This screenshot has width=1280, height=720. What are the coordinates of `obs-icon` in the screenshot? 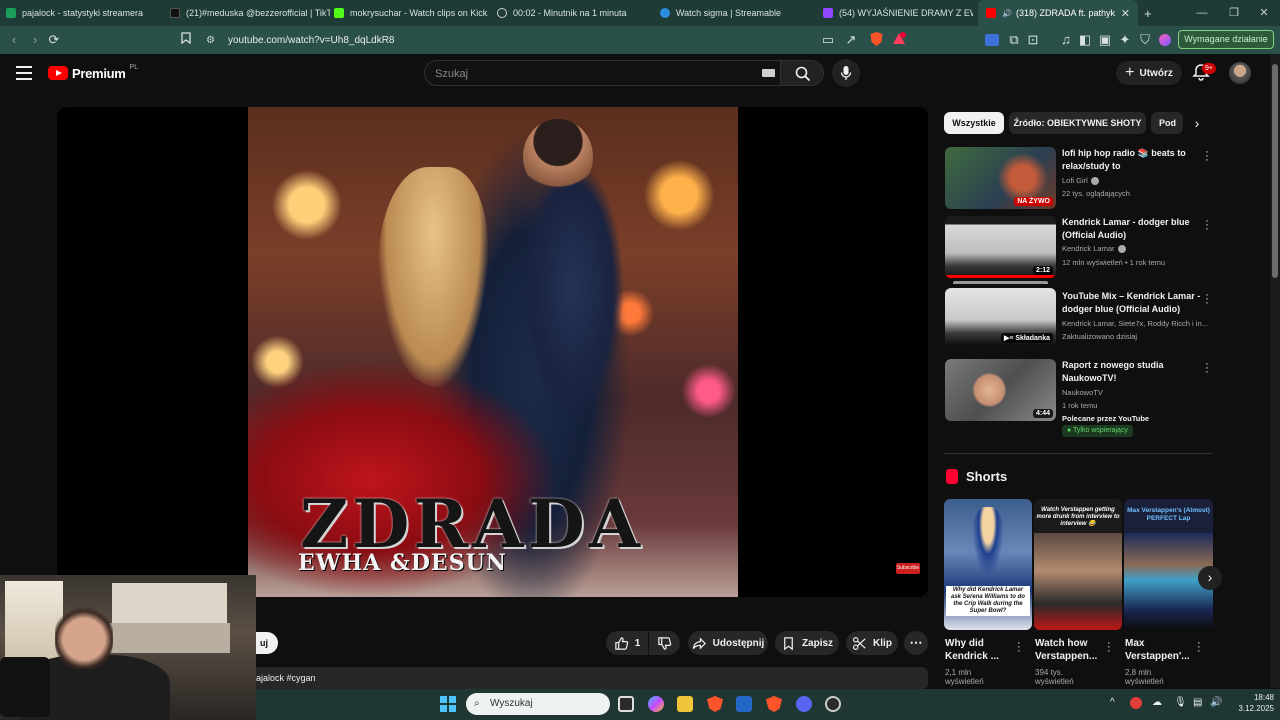 It's located at (833, 704).